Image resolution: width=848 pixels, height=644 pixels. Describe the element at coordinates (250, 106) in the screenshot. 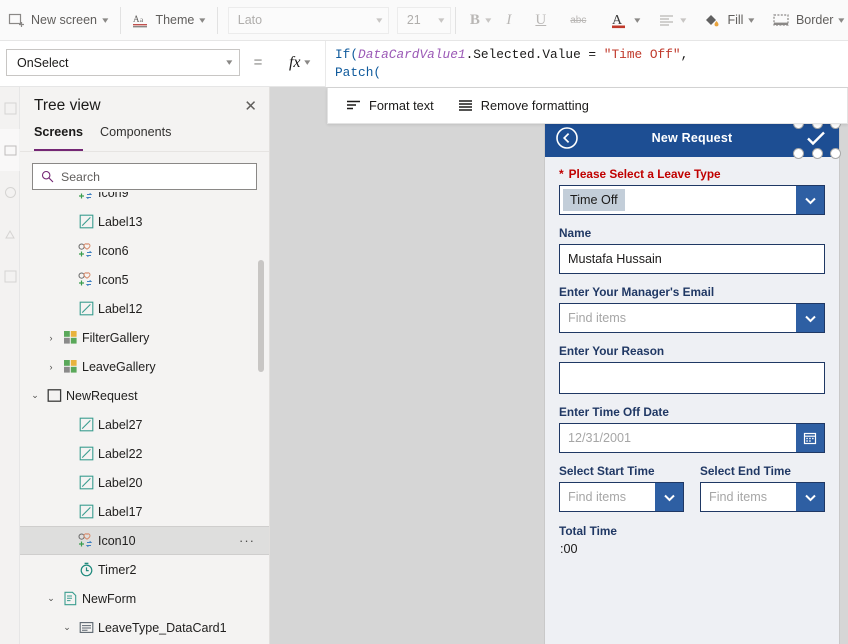

I see `close-icon: ✕` at that location.